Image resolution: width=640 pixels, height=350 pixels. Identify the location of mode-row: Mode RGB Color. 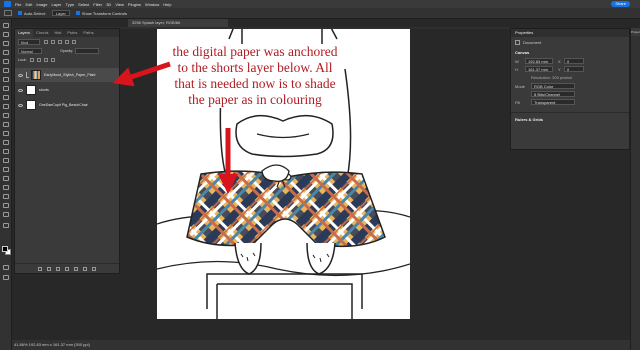
(570, 86).